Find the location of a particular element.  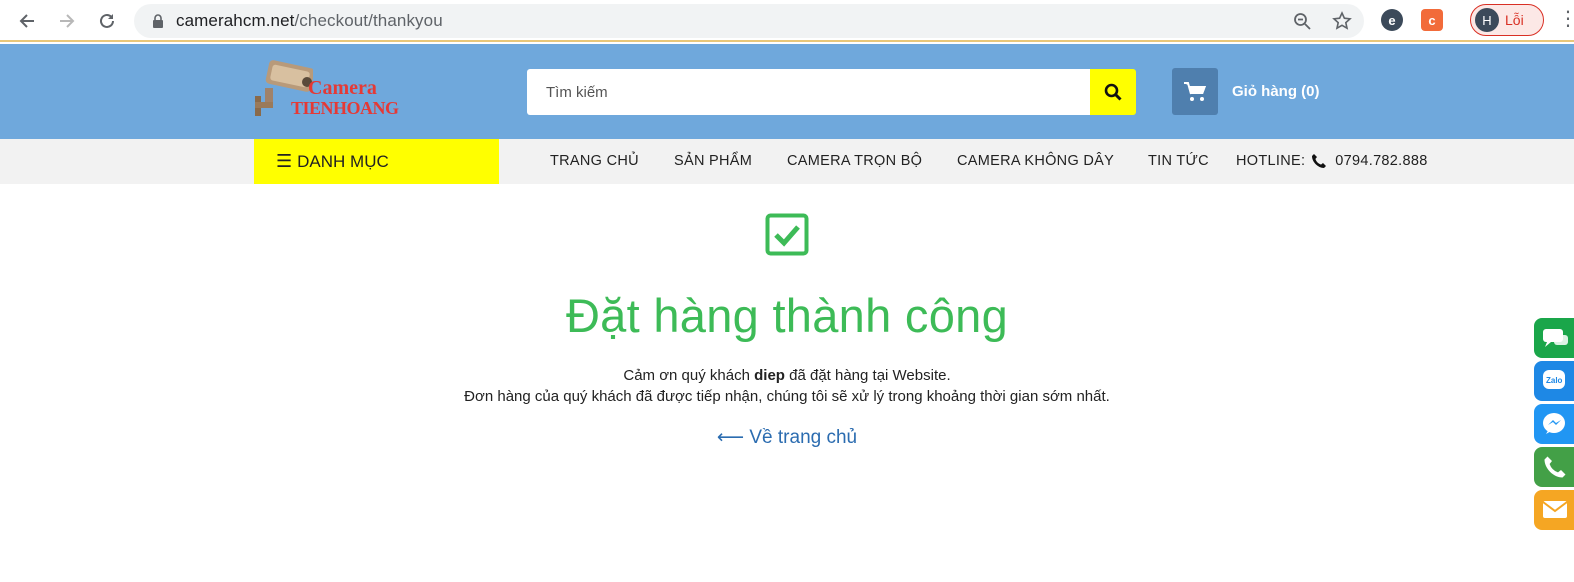

extension-c-icon: c is located at coordinates (1432, 20).